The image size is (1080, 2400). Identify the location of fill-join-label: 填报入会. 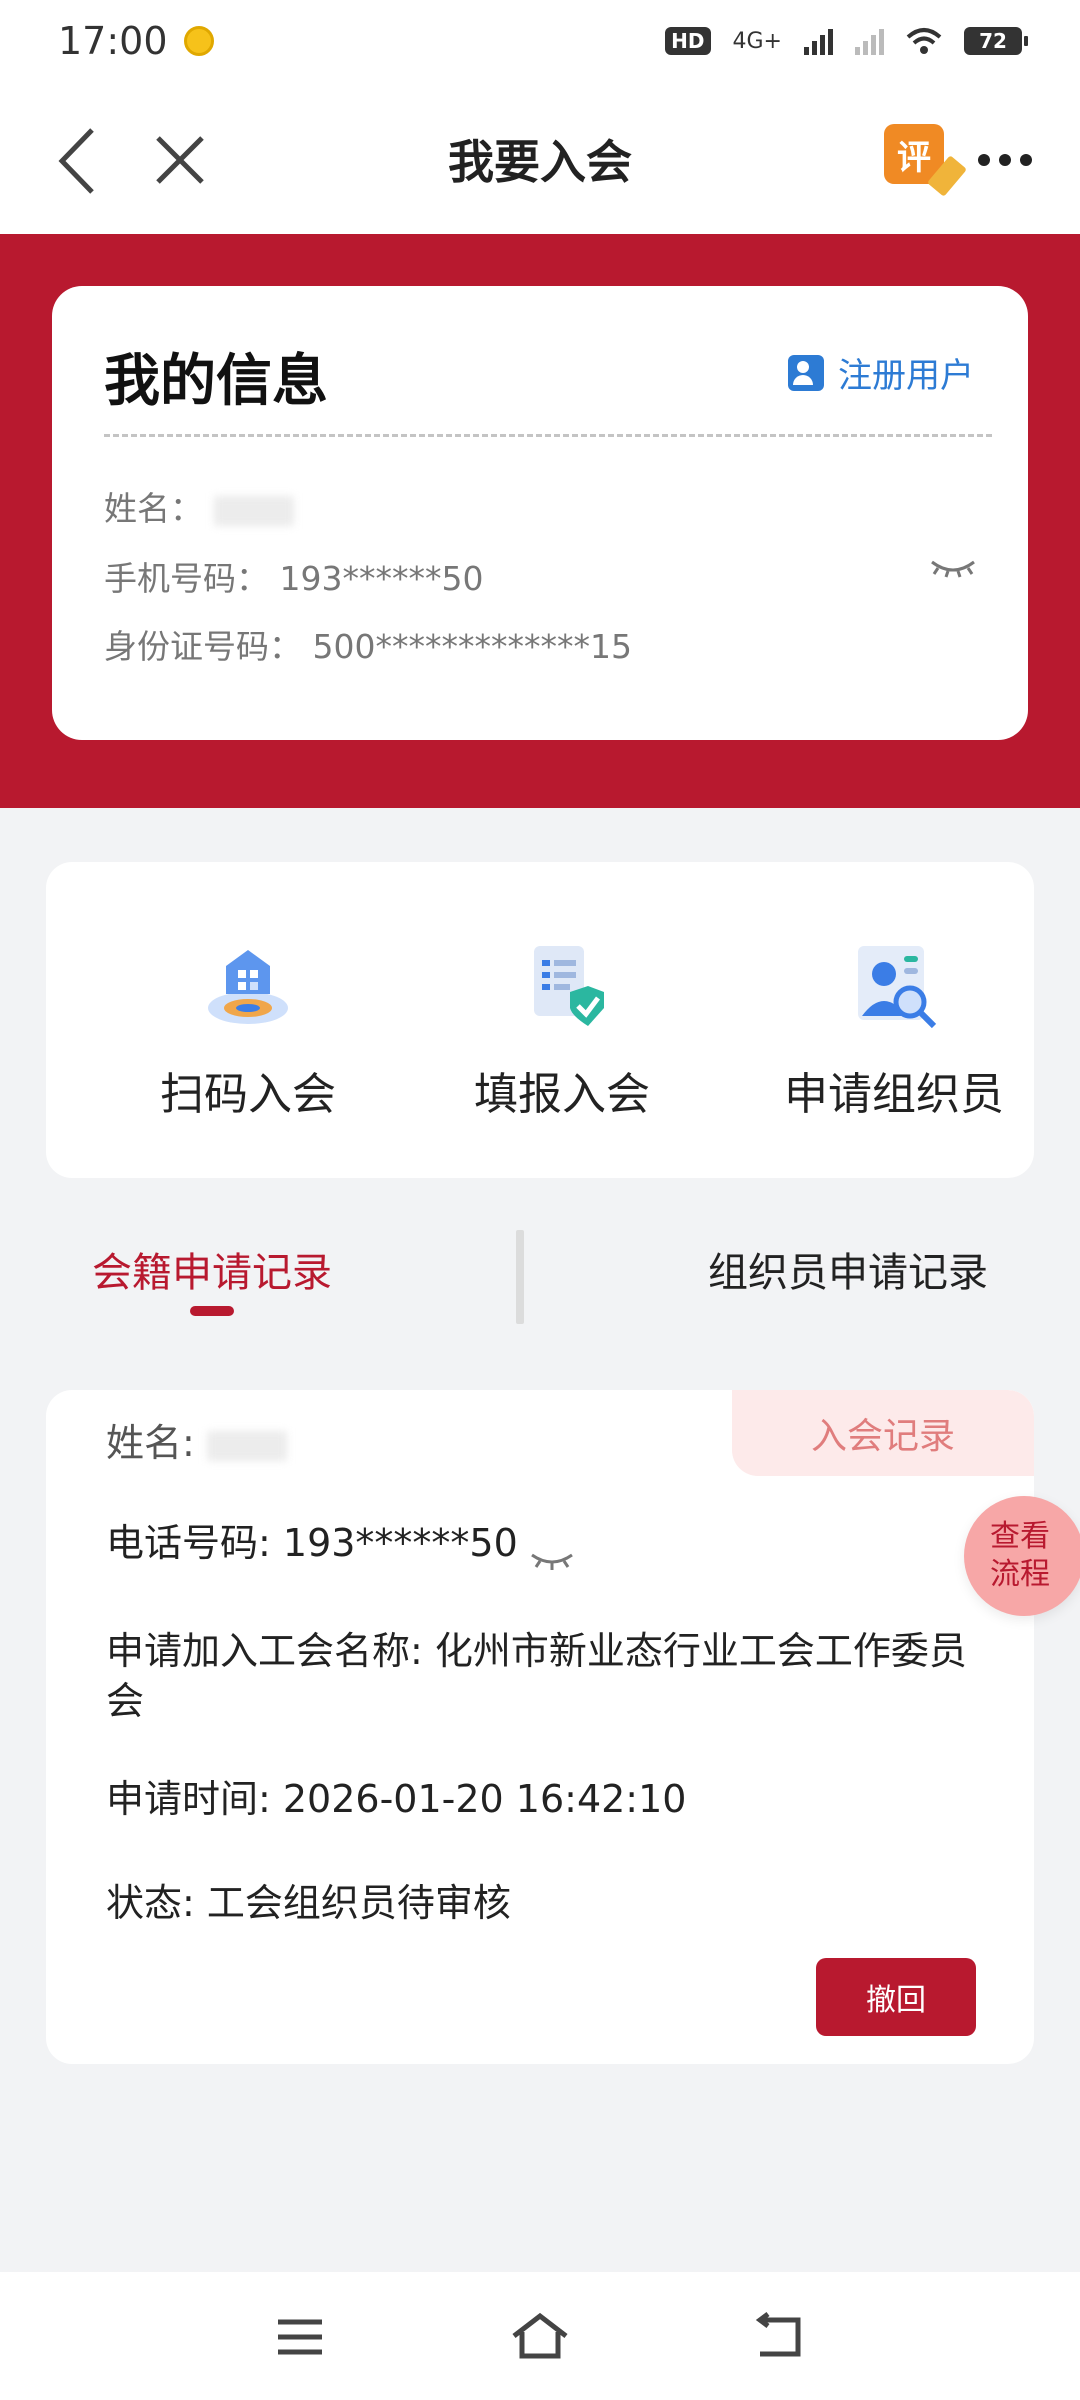
(562, 1094).